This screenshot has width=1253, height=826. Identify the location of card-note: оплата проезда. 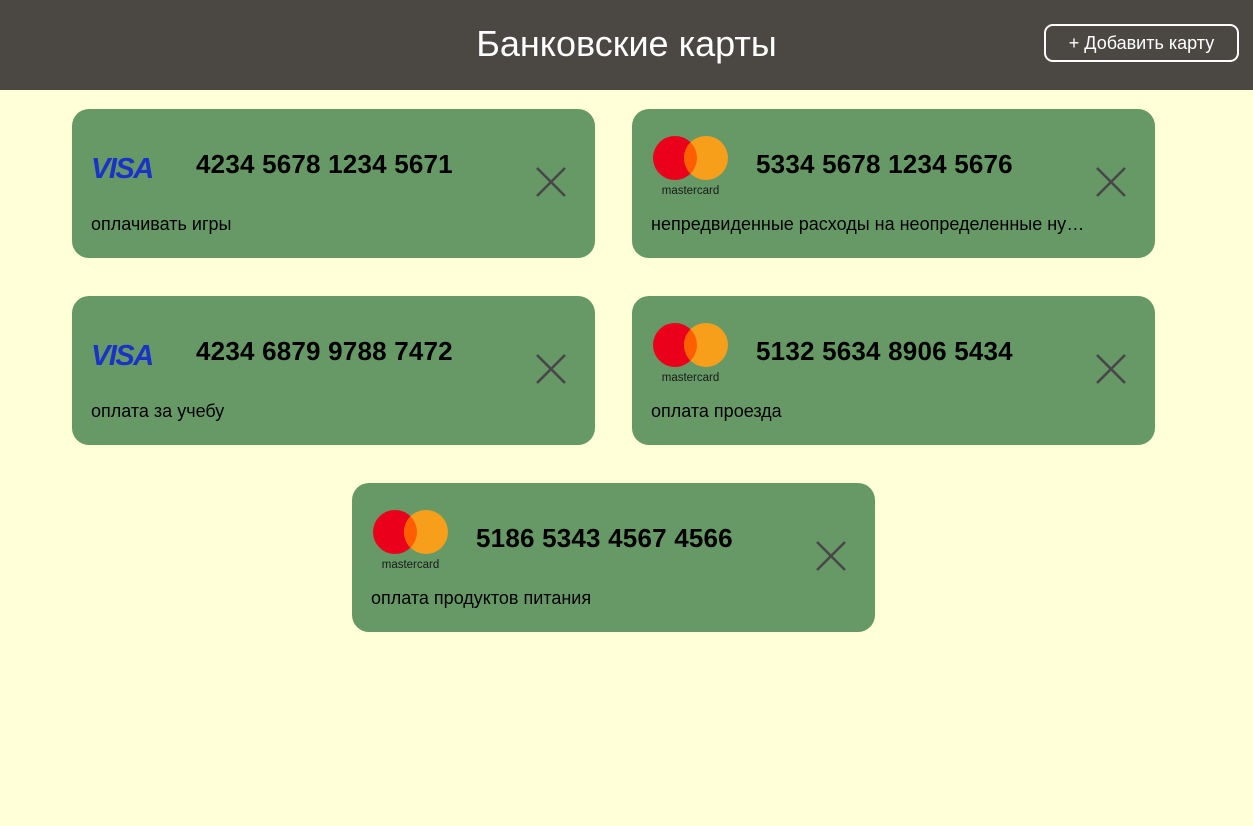
(716, 411).